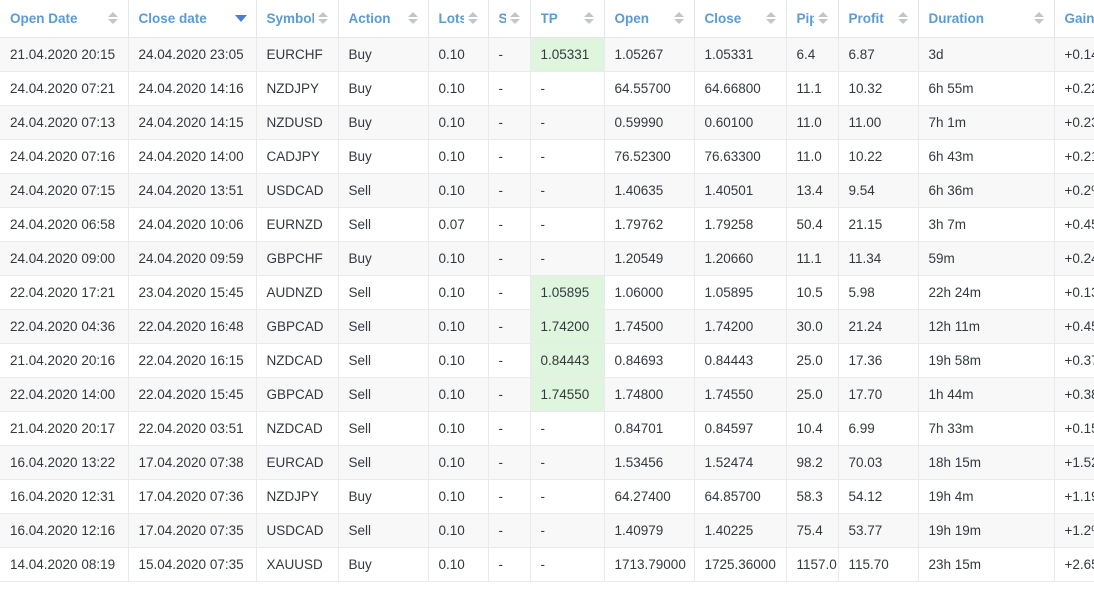 Image resolution: width=1094 pixels, height=600 pixels. What do you see at coordinates (297, 258) in the screenshot?
I see `cell-symbol: GBPCHF` at bounding box center [297, 258].